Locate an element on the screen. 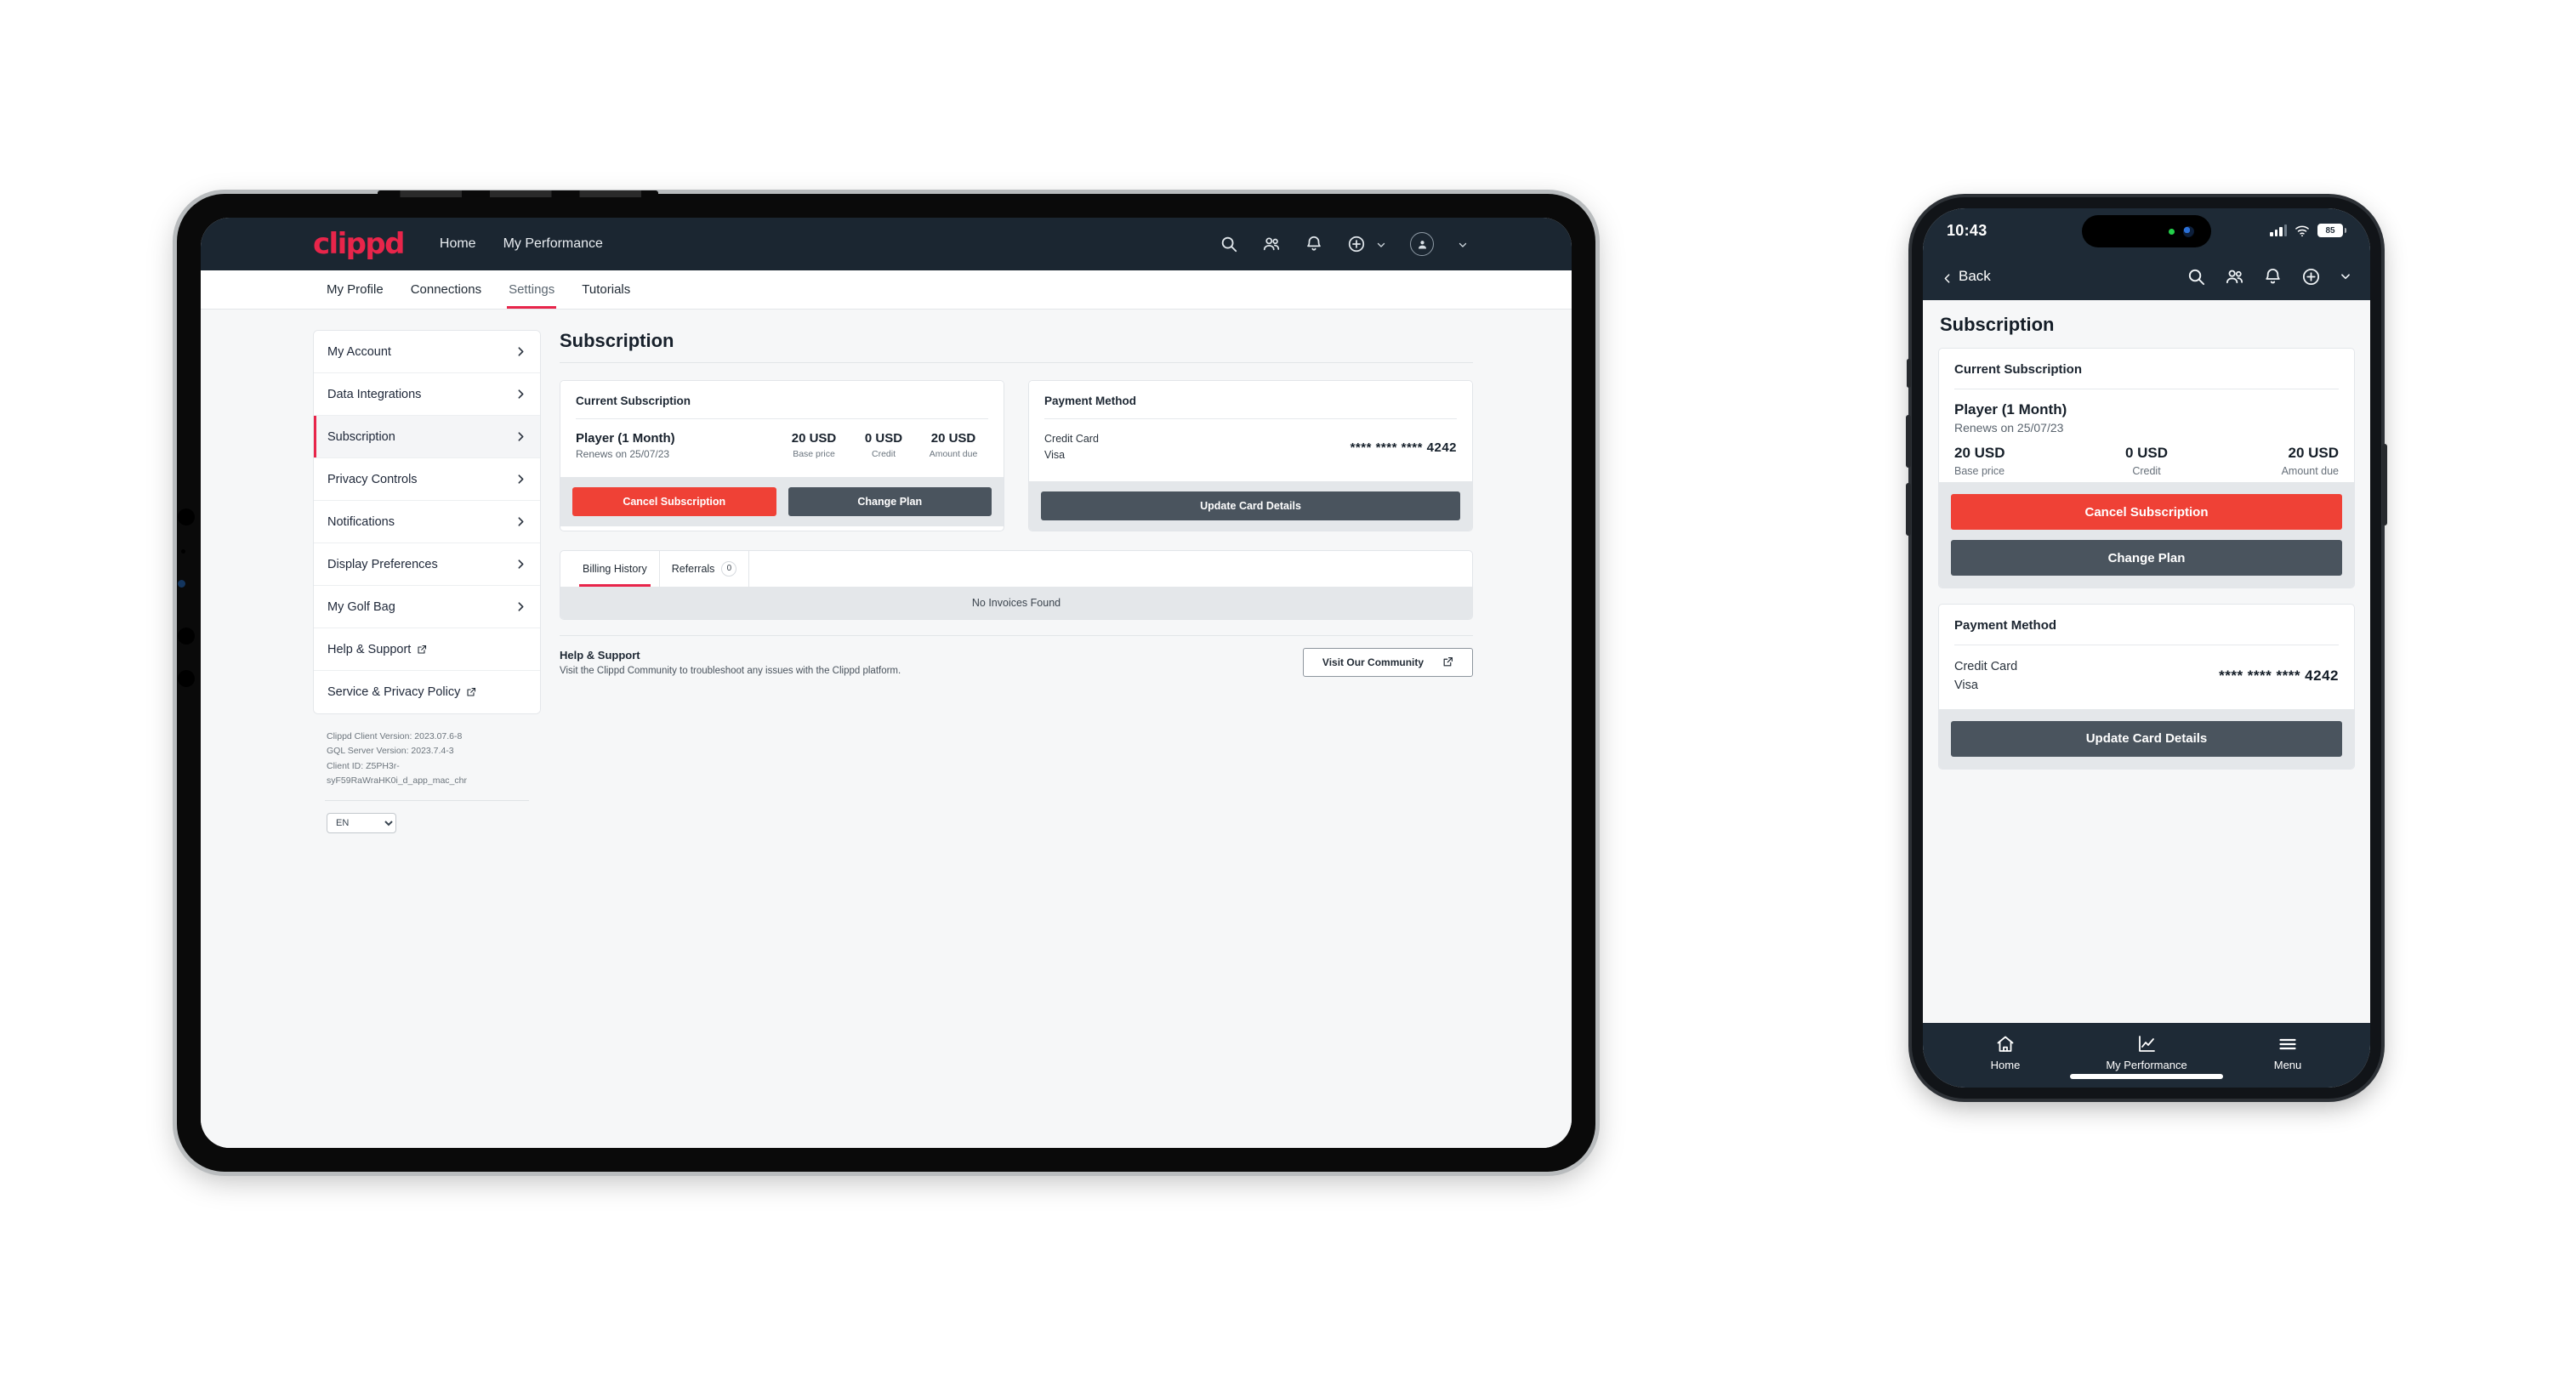 This screenshot has width=2576, height=1386. status-indicators: 85 is located at coordinates (2308, 230).